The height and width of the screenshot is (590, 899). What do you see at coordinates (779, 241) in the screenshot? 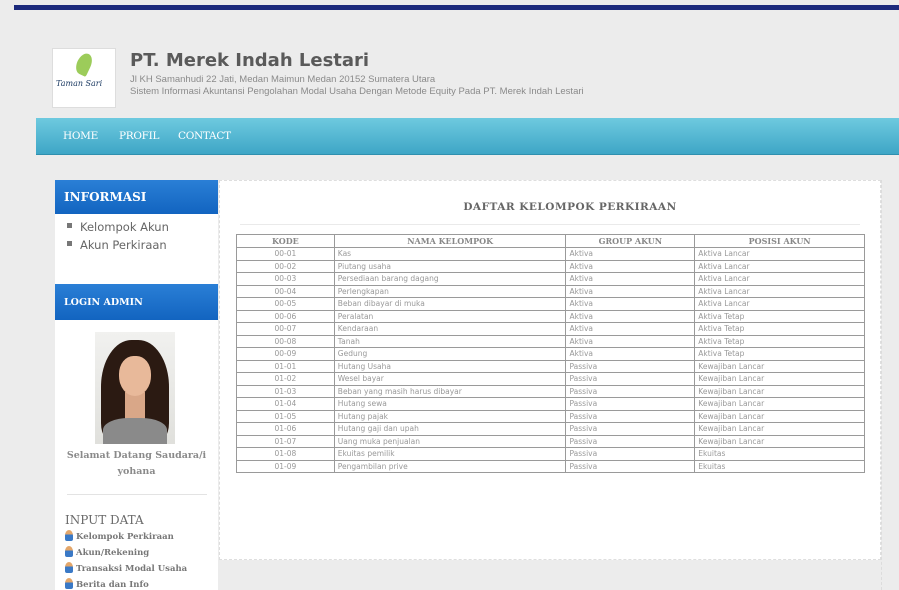
I see `column-header-posisi-akun: POSISI AKUN` at bounding box center [779, 241].